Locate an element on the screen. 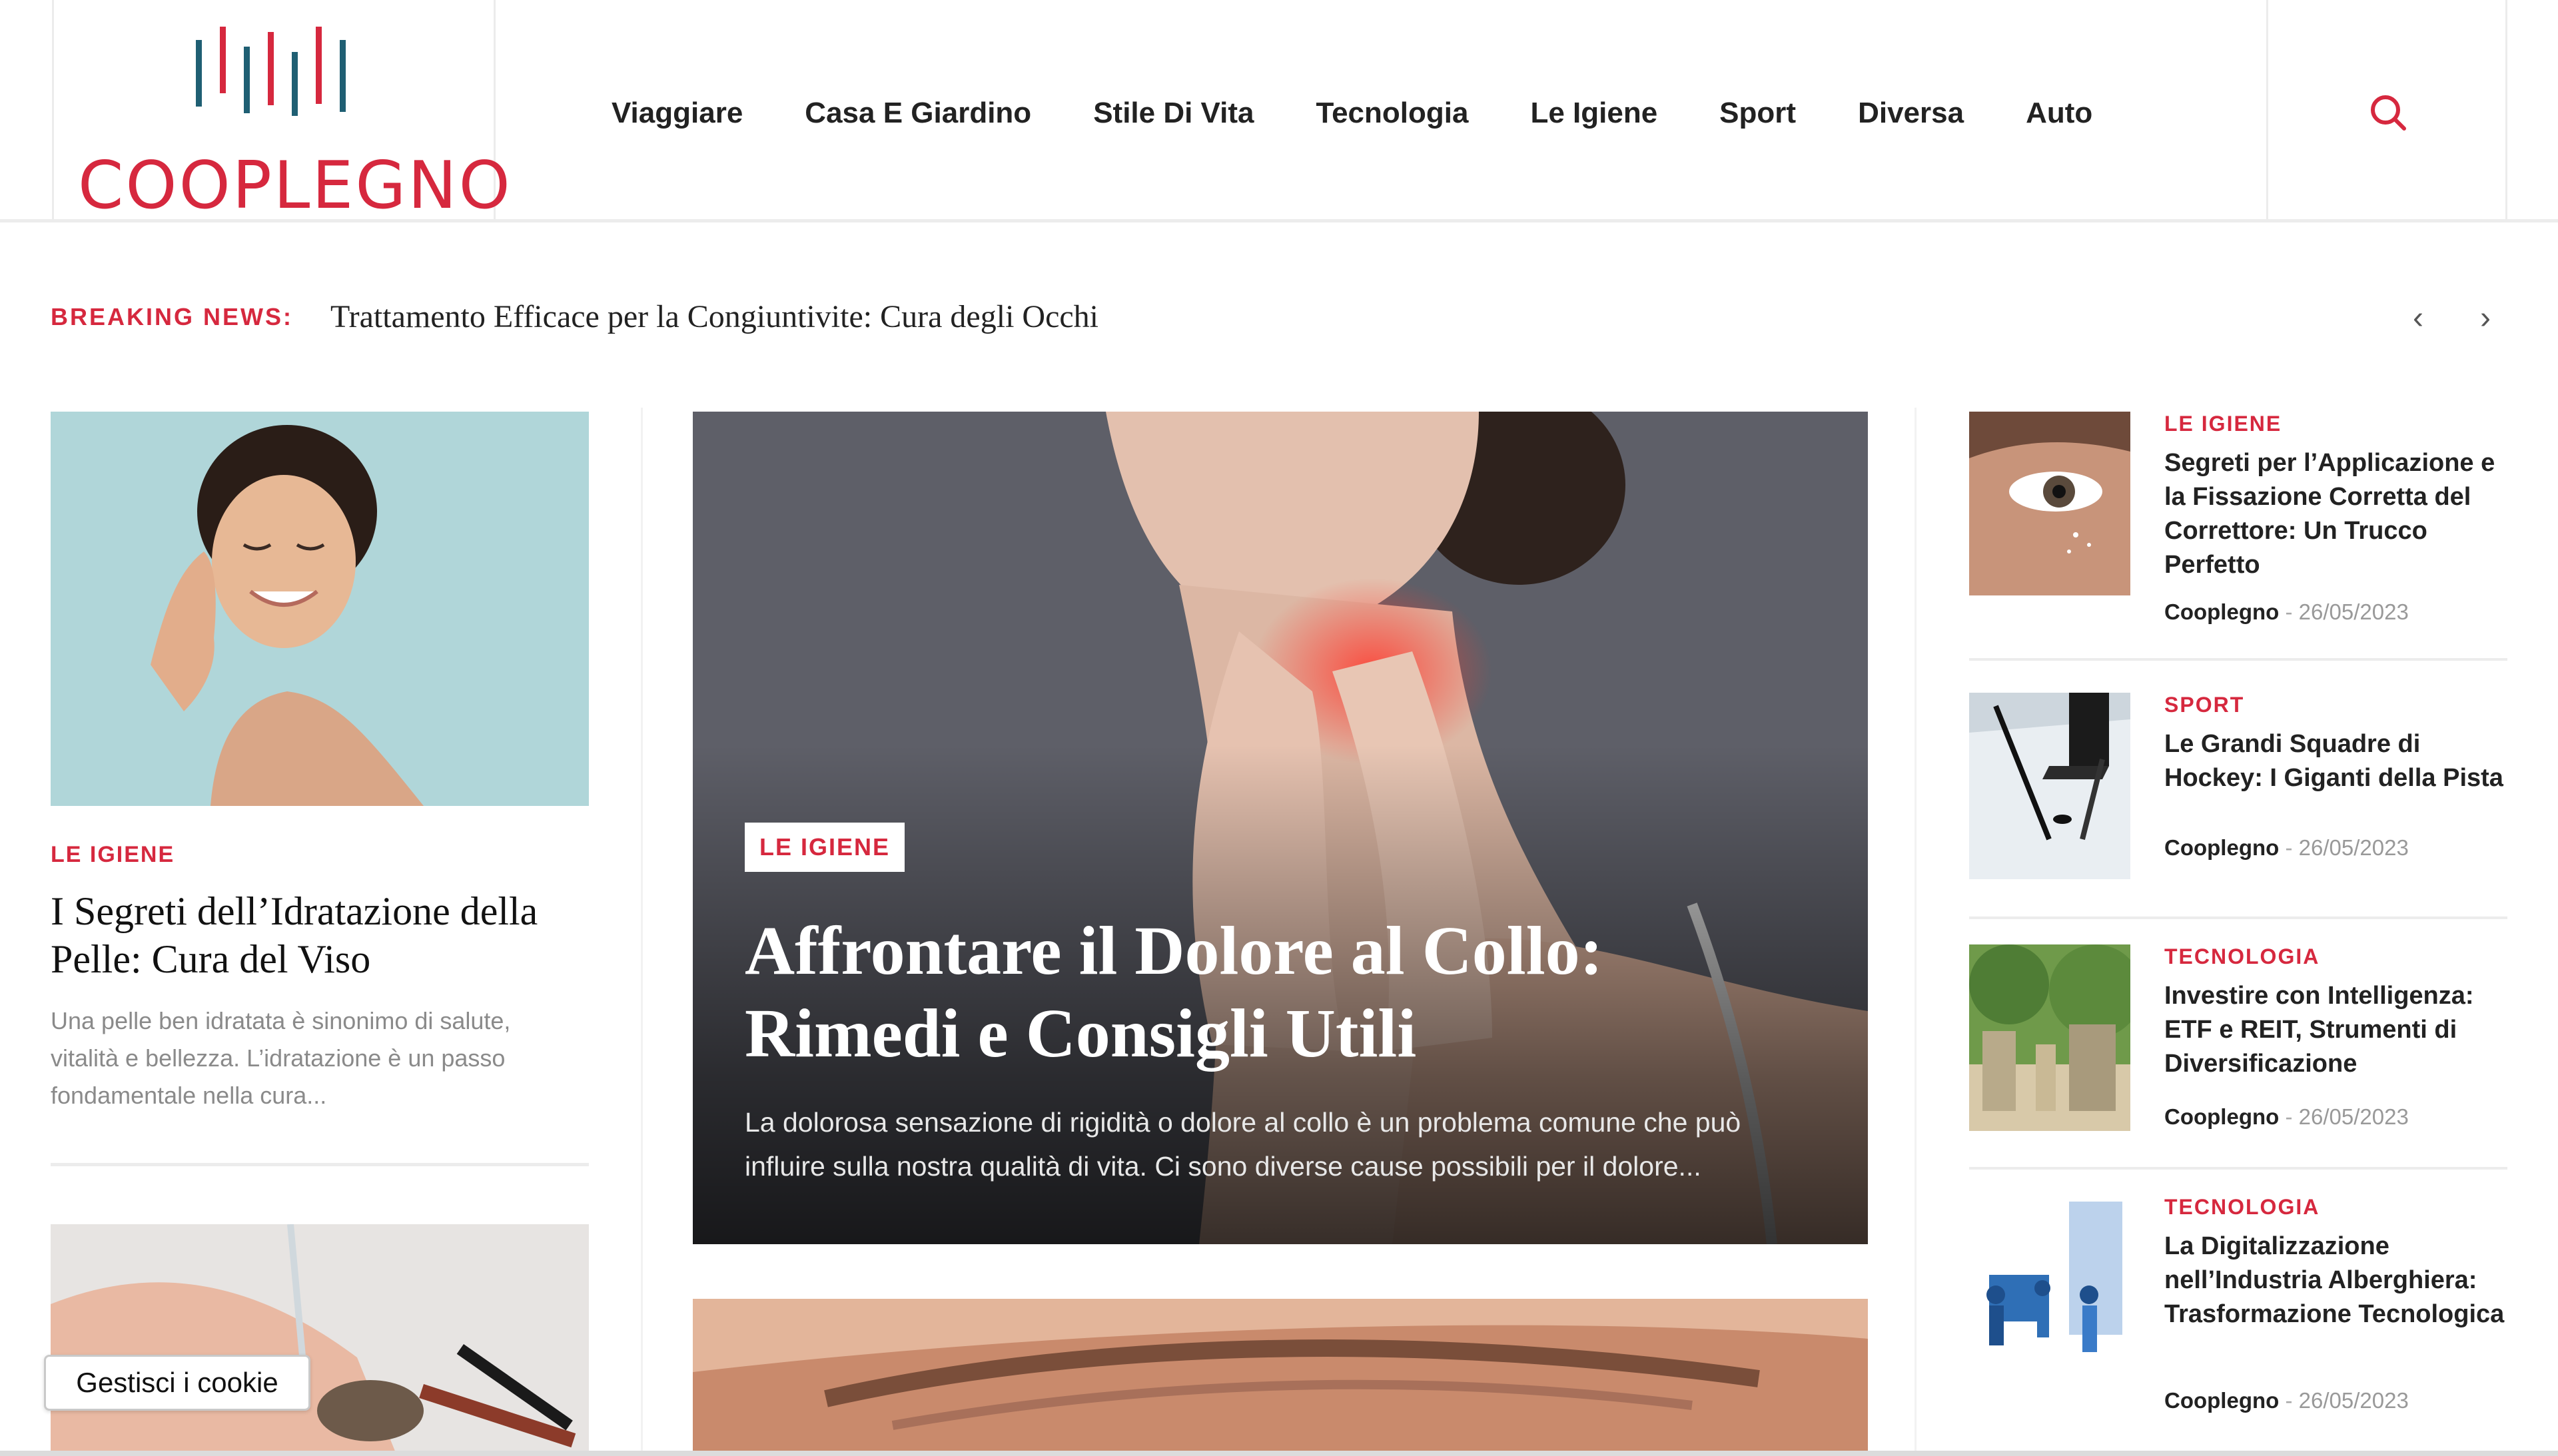 The width and height of the screenshot is (2558, 1456). featured-category-badge: LE IGIENE is located at coordinates (825, 847).